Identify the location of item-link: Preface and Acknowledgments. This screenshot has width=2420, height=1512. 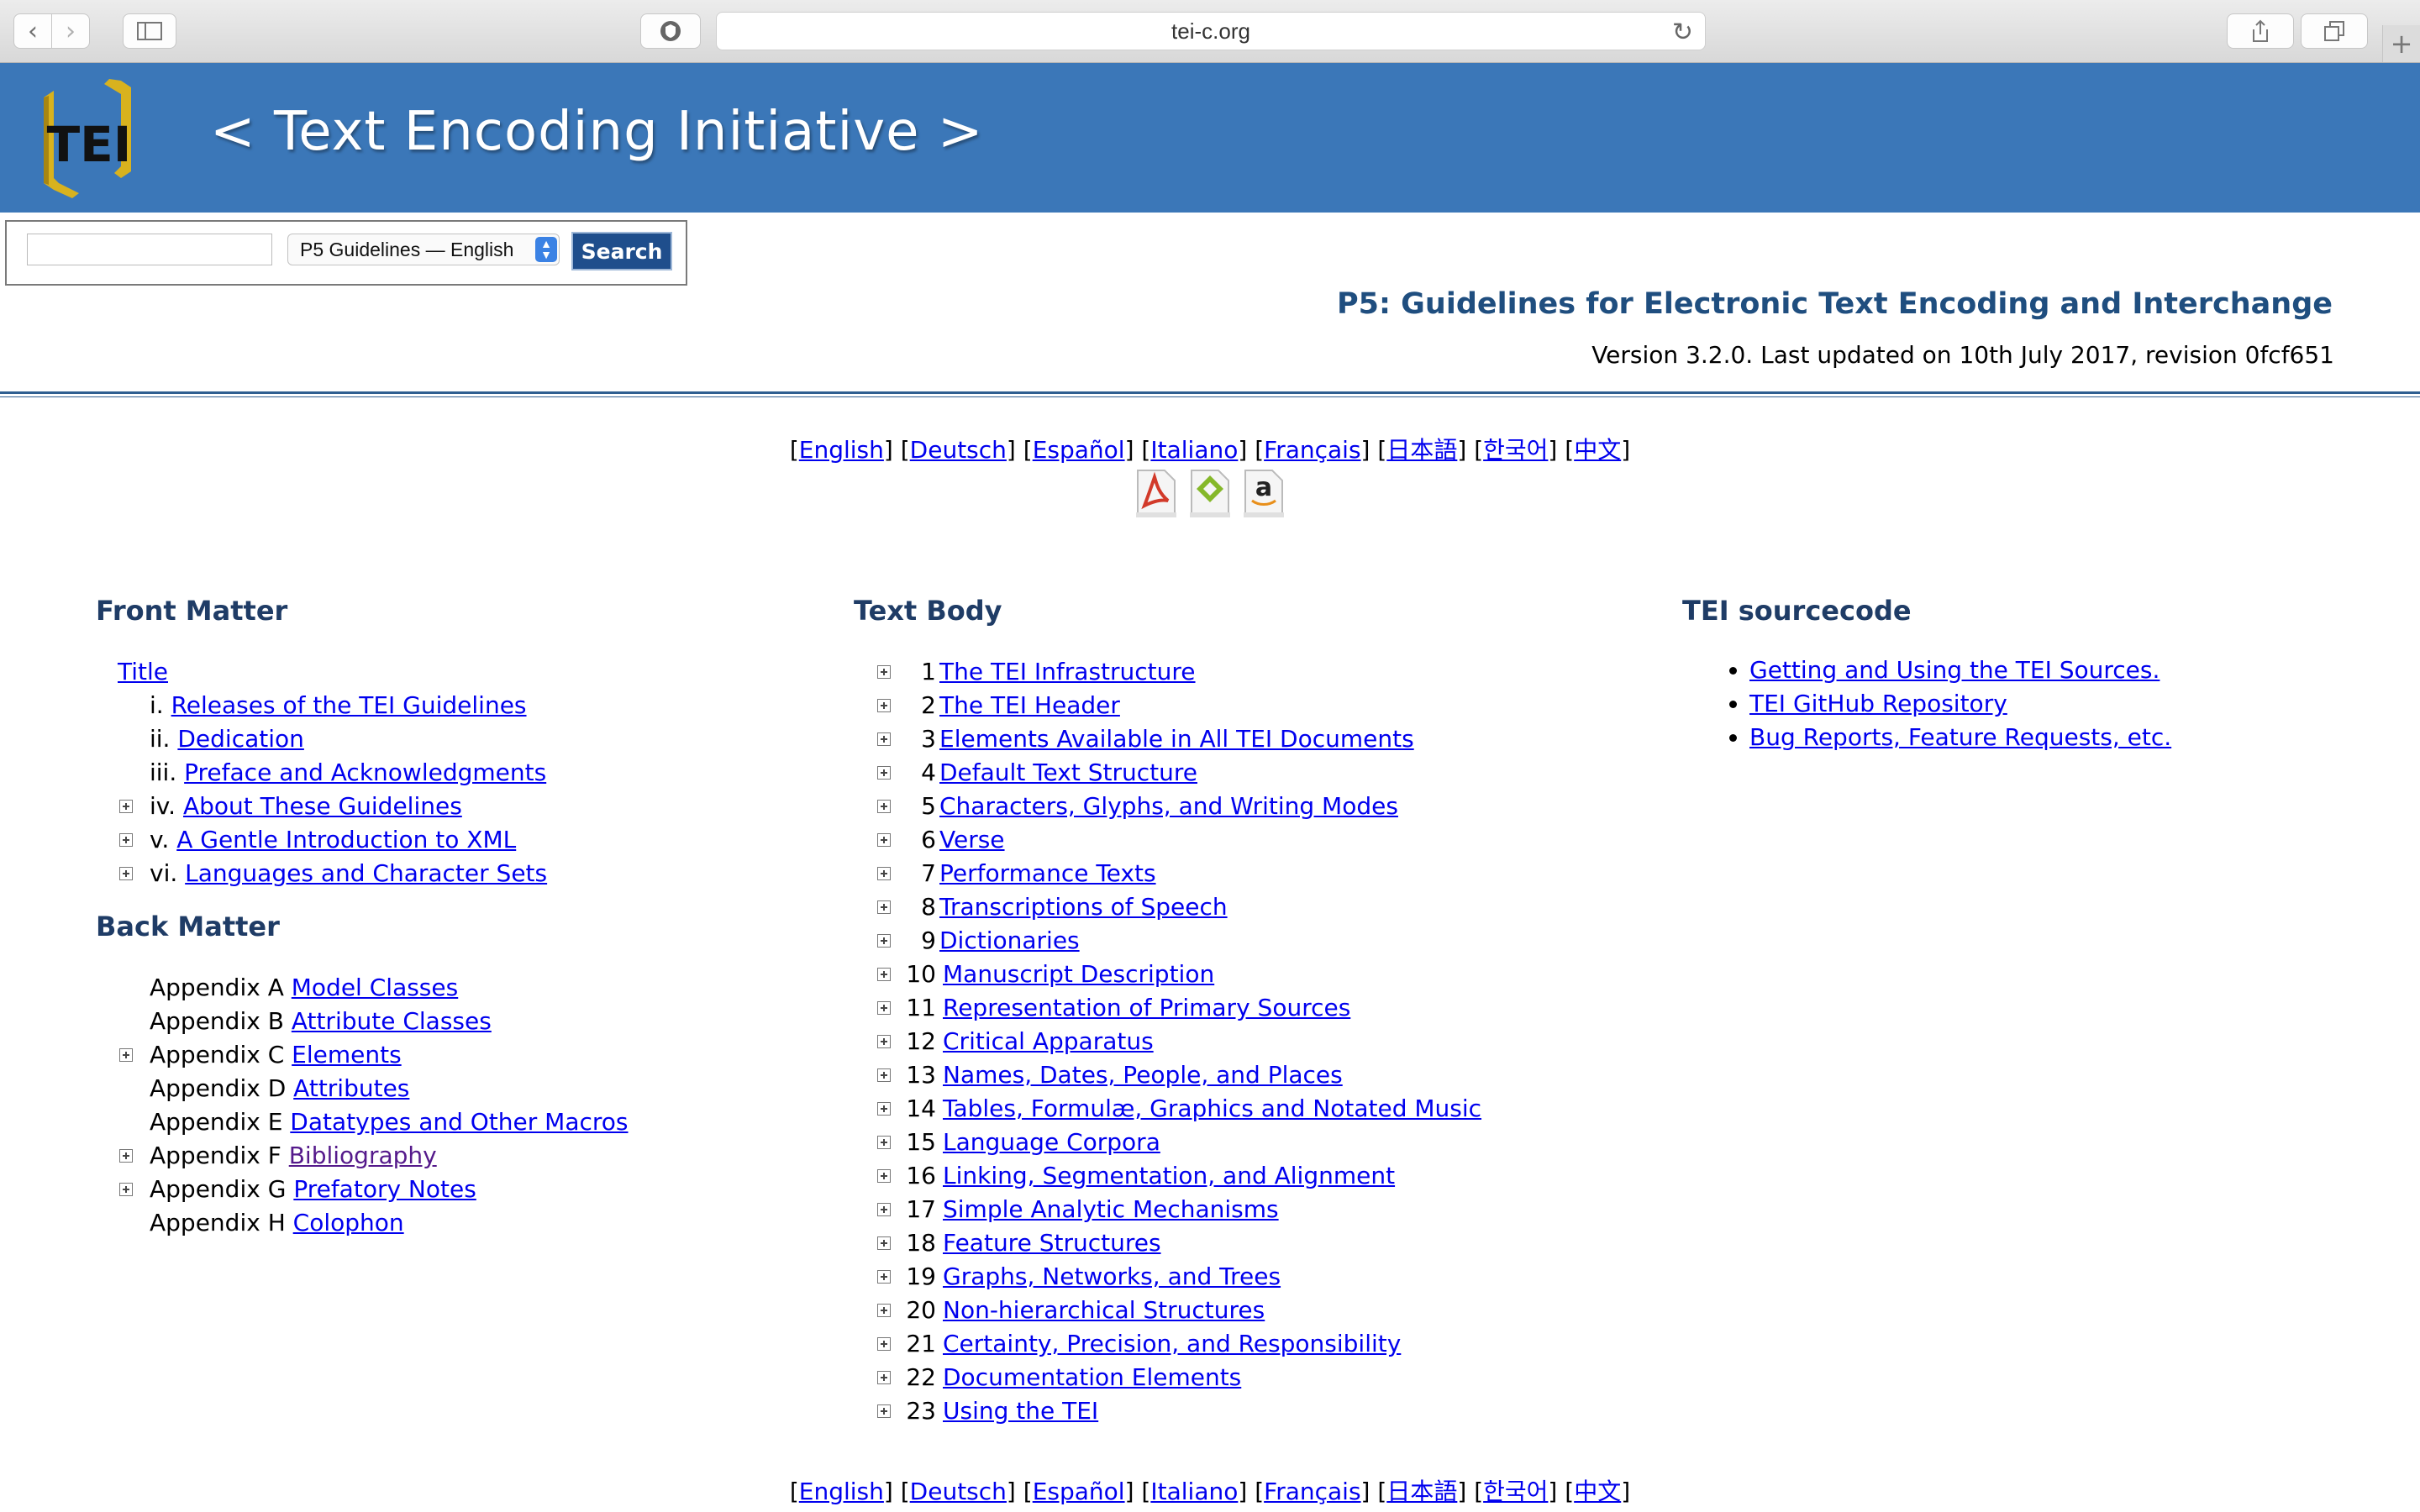
(365, 772).